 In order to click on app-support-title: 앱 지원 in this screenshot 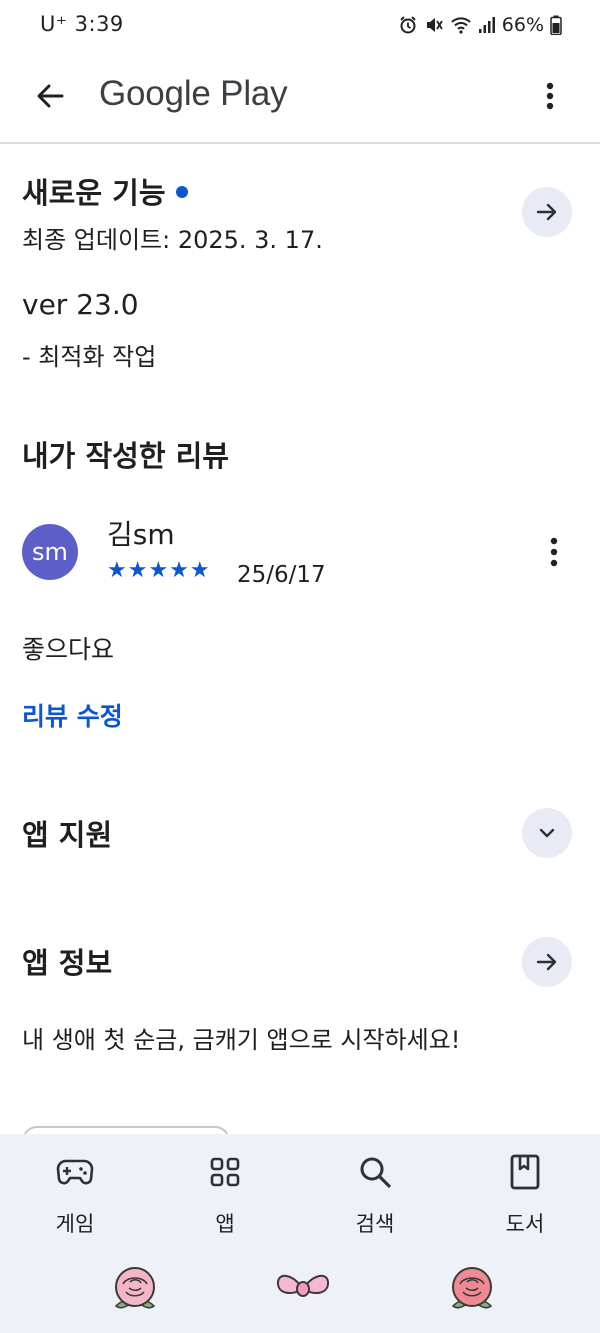, I will do `click(67, 835)`.